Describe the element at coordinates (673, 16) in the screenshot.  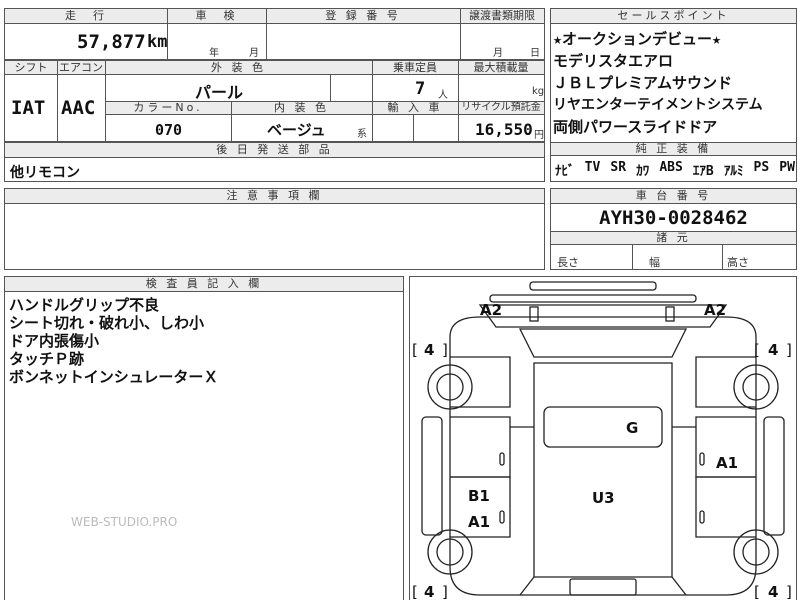
I see `selling-points-header: セールスポイント` at that location.